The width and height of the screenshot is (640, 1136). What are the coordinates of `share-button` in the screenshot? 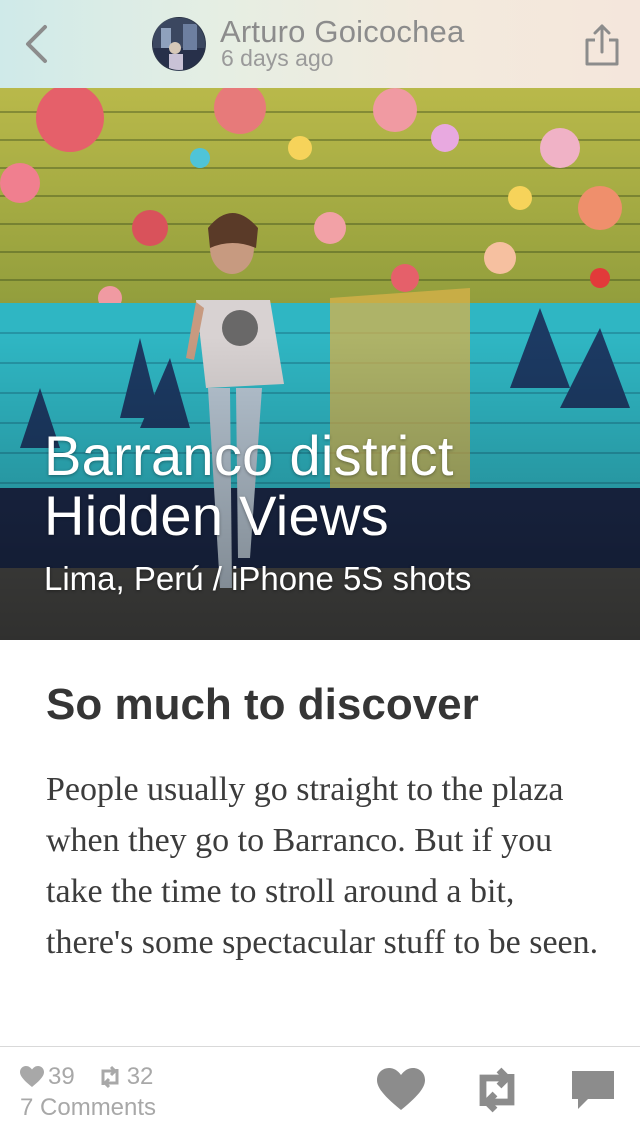 It's located at (602, 45).